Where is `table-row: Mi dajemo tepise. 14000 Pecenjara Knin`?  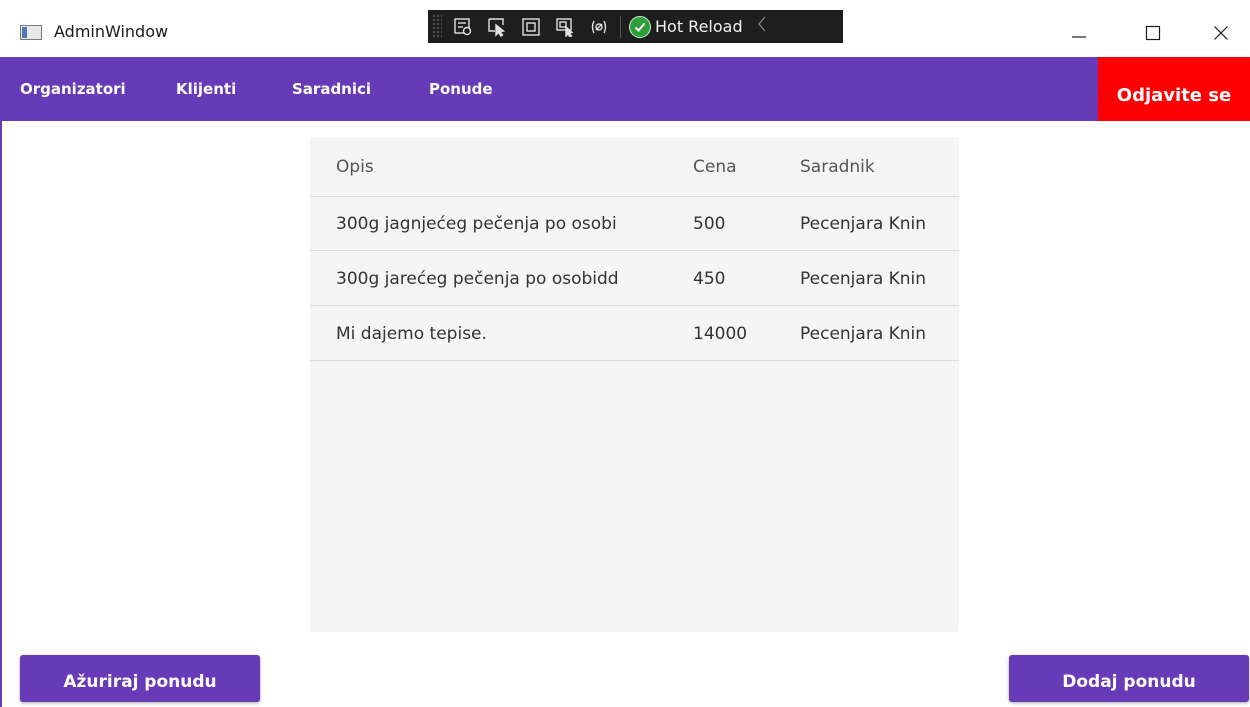
table-row: Mi dajemo tepise. 14000 Pecenjara Knin is located at coordinates (634, 334).